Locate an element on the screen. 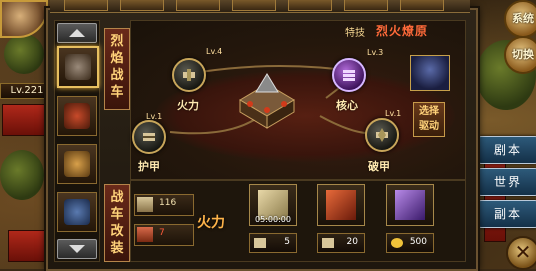  choose-drive-line: 选择 is located at coordinates (429, 111).